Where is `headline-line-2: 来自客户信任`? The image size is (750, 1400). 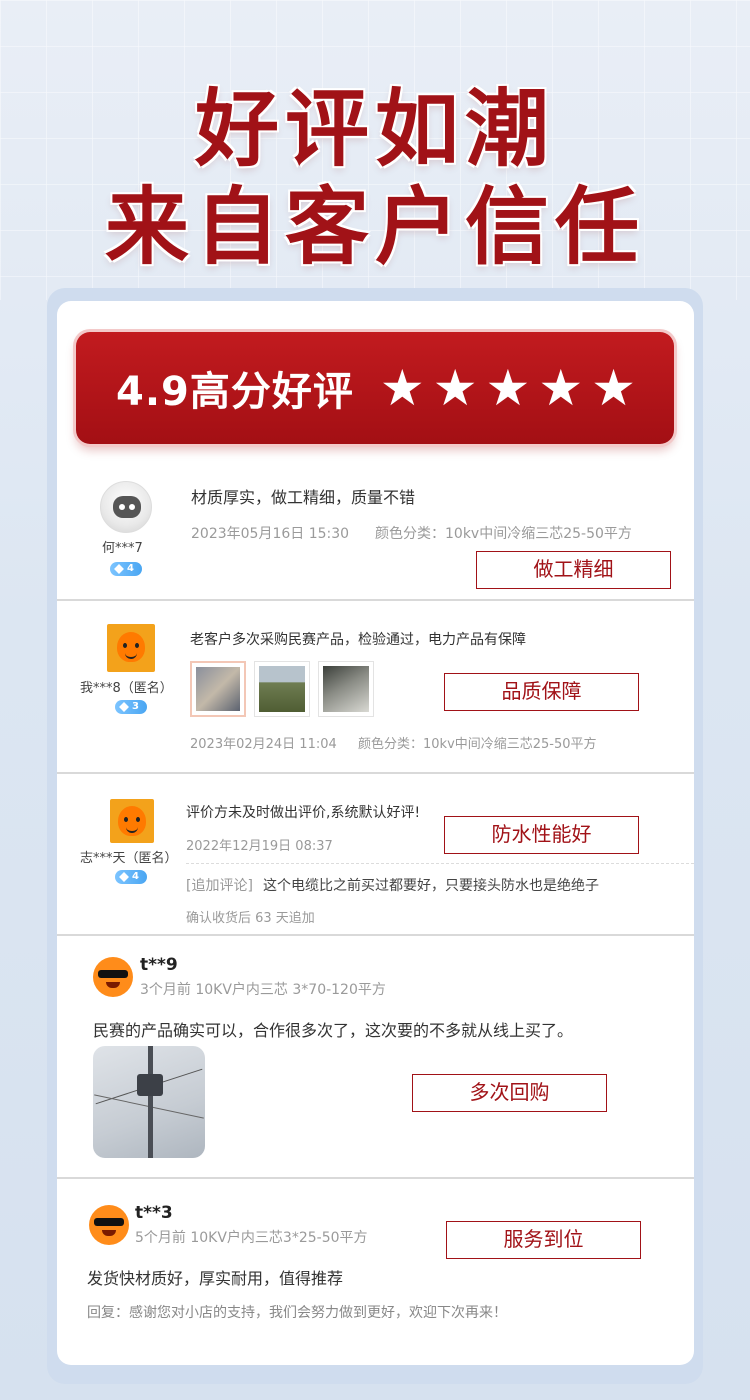
headline-line-2: 来自客户信任 is located at coordinates (374, 227).